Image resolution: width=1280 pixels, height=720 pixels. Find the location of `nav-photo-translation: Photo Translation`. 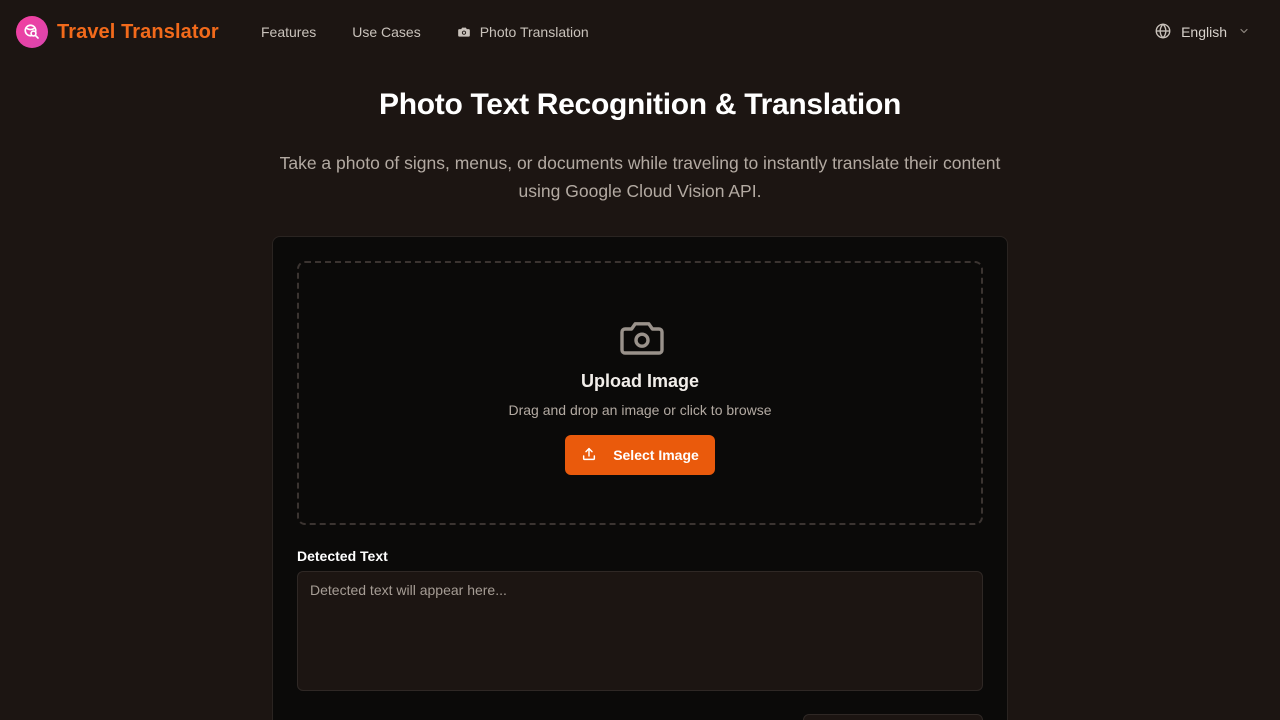

nav-photo-translation: Photo Translation is located at coordinates (523, 32).